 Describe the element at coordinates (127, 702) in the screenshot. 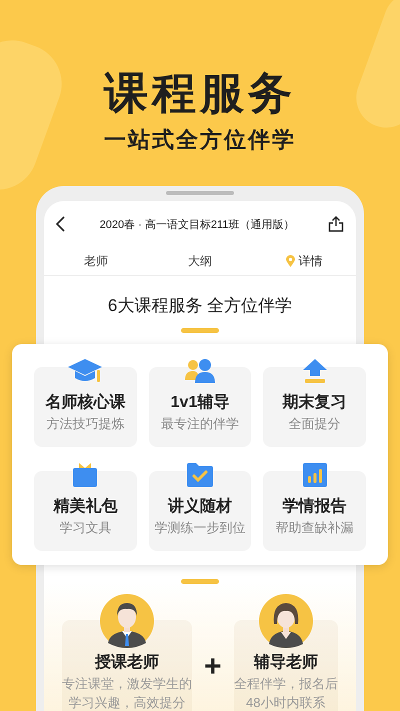

I see `teacher-description: 学习兴趣，高效提分` at that location.